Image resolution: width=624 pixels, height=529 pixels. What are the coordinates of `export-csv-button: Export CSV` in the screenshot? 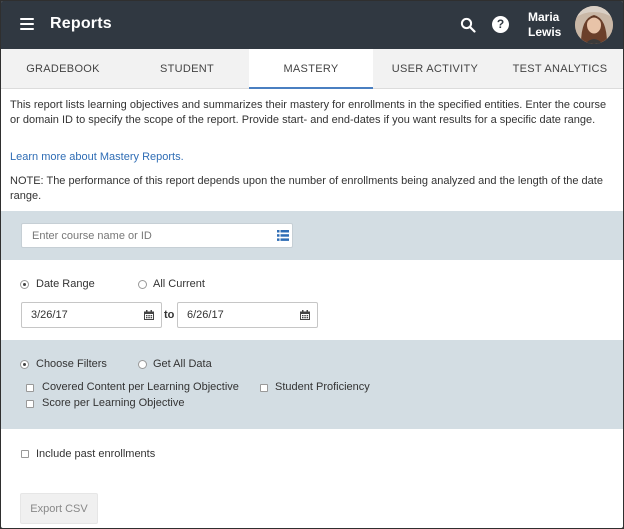 It's located at (59, 508).